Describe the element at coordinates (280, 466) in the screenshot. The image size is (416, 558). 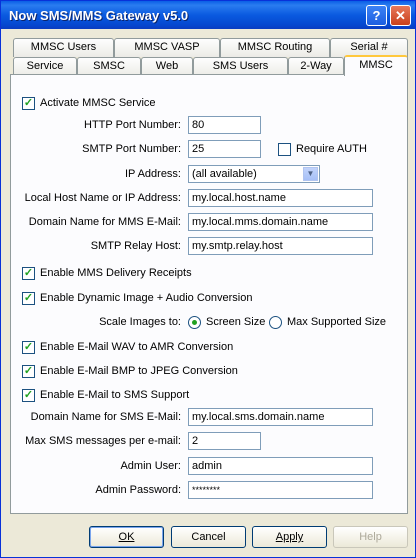
I see `admin-user-field: admin` at that location.